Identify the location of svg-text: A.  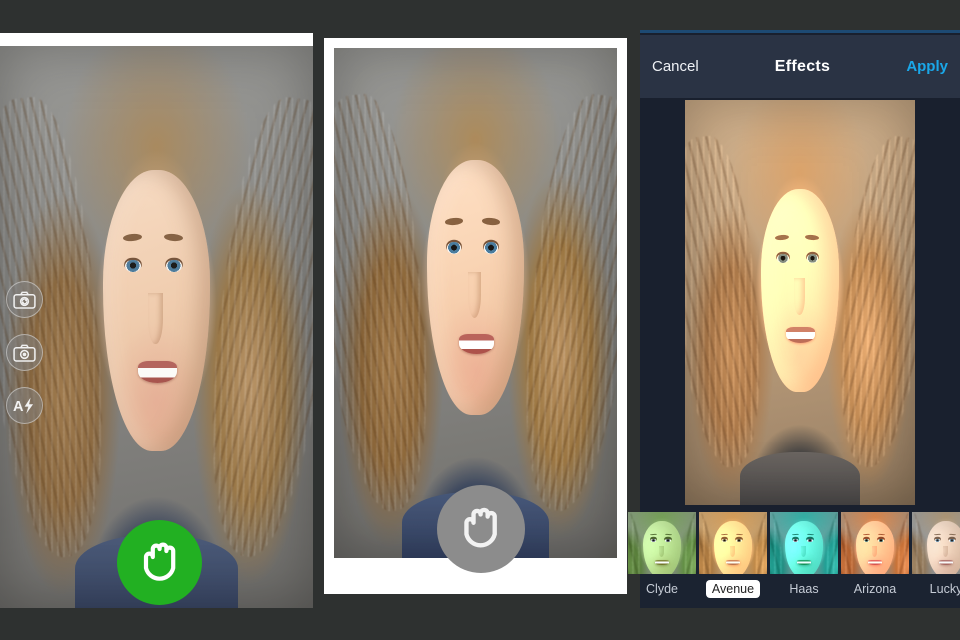
(18, 407).